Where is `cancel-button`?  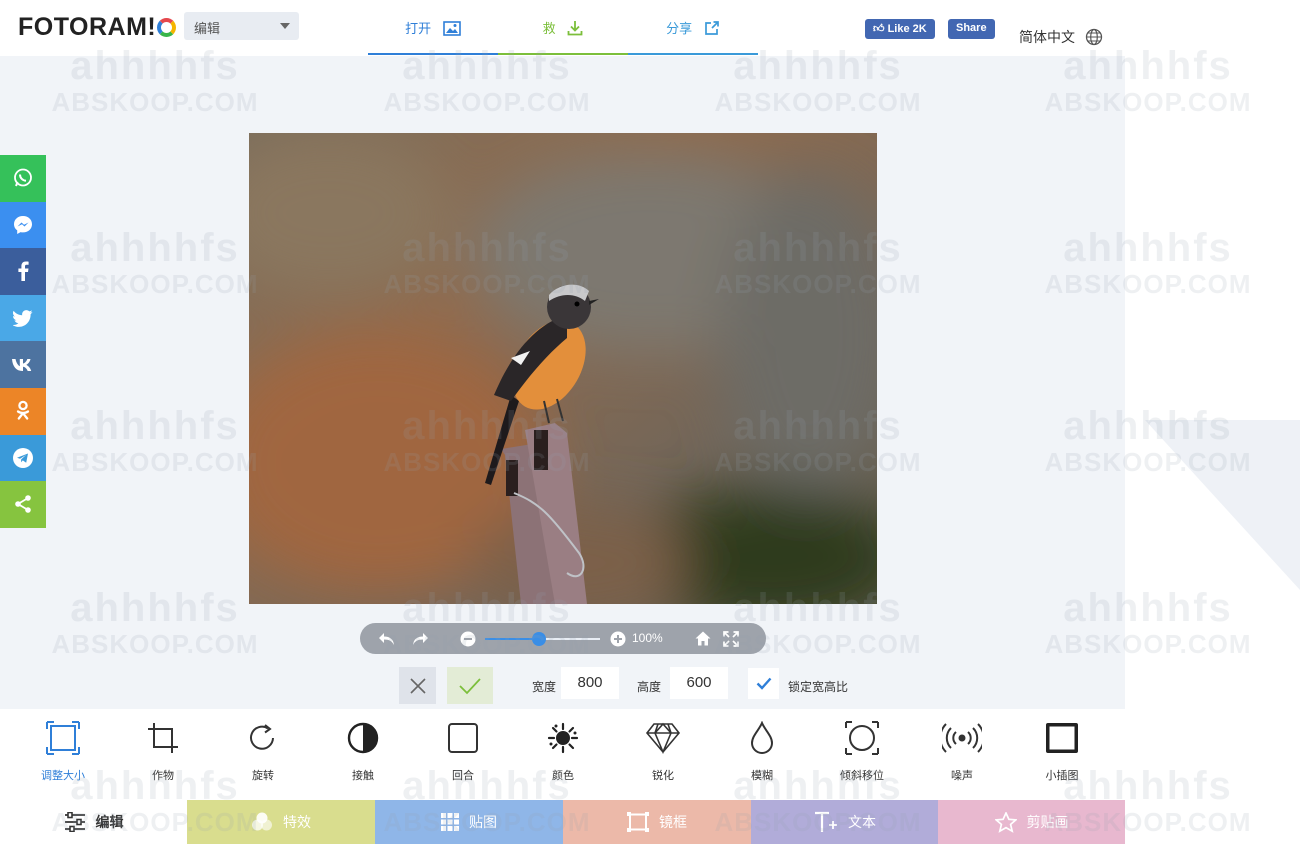
cancel-button is located at coordinates (417, 685).